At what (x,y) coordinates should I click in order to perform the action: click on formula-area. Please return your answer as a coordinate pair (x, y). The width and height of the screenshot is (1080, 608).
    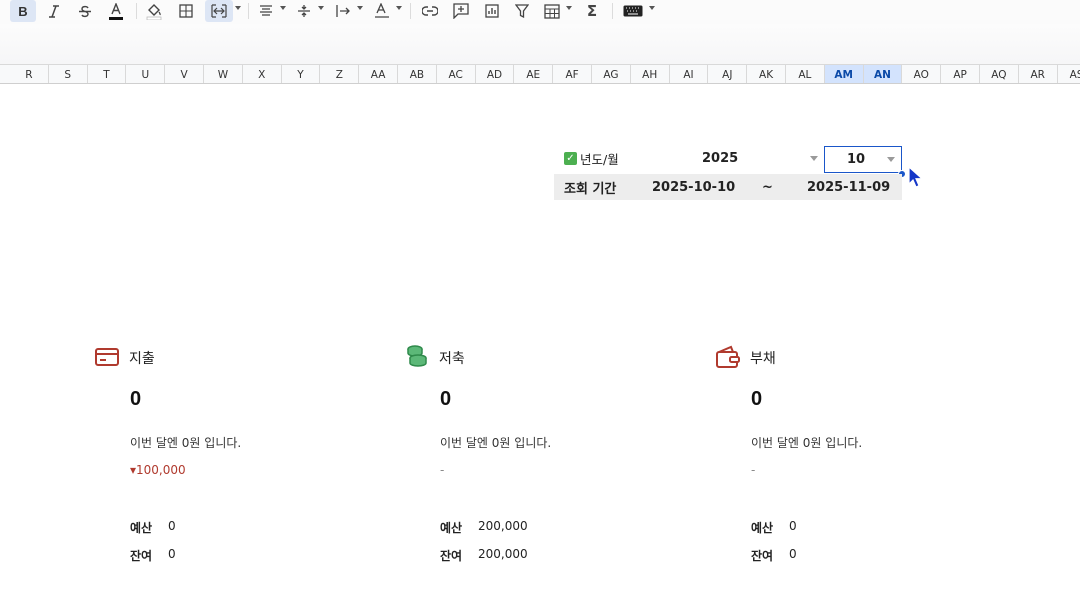
    Looking at the image, I should click on (540, 44).